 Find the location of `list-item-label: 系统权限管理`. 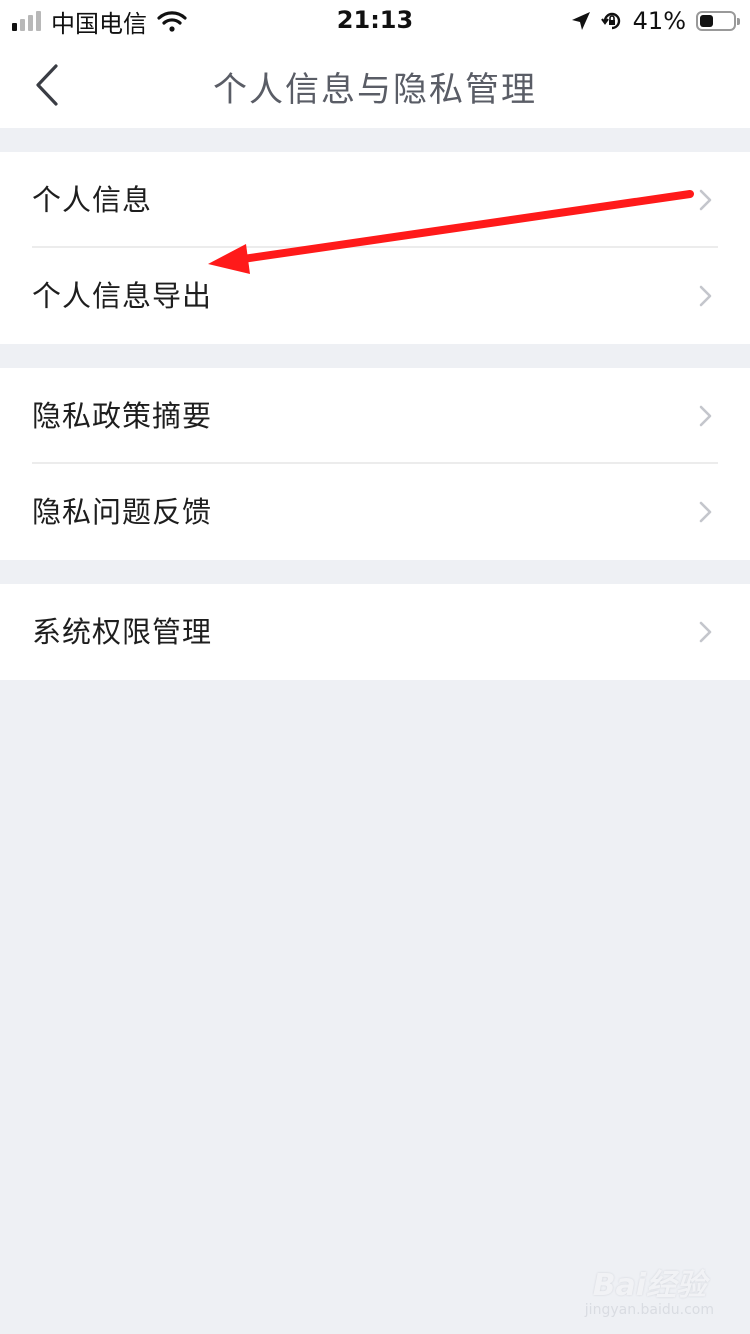

list-item-label: 系统权限管理 is located at coordinates (122, 632).